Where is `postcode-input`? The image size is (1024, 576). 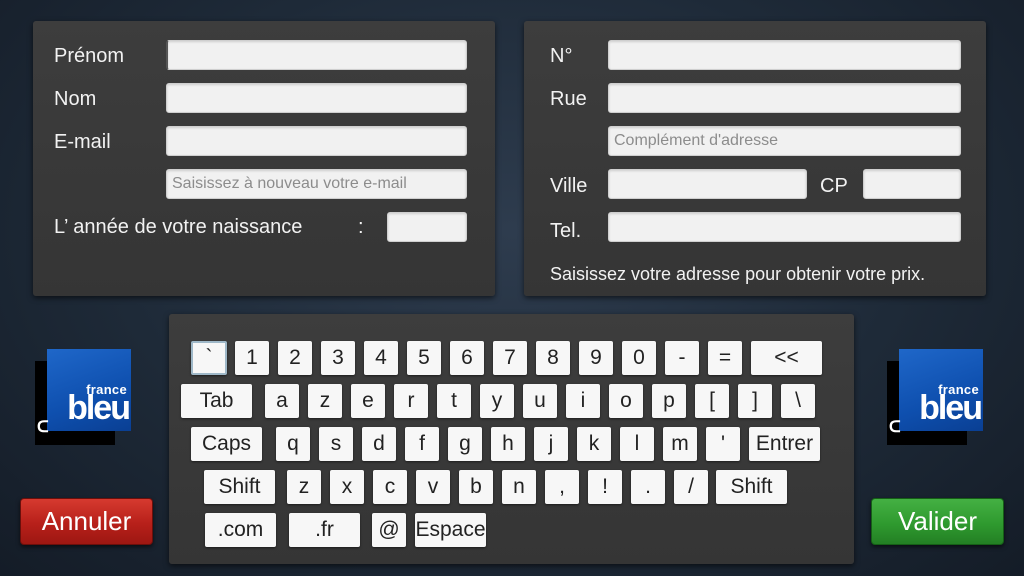
postcode-input is located at coordinates (912, 184).